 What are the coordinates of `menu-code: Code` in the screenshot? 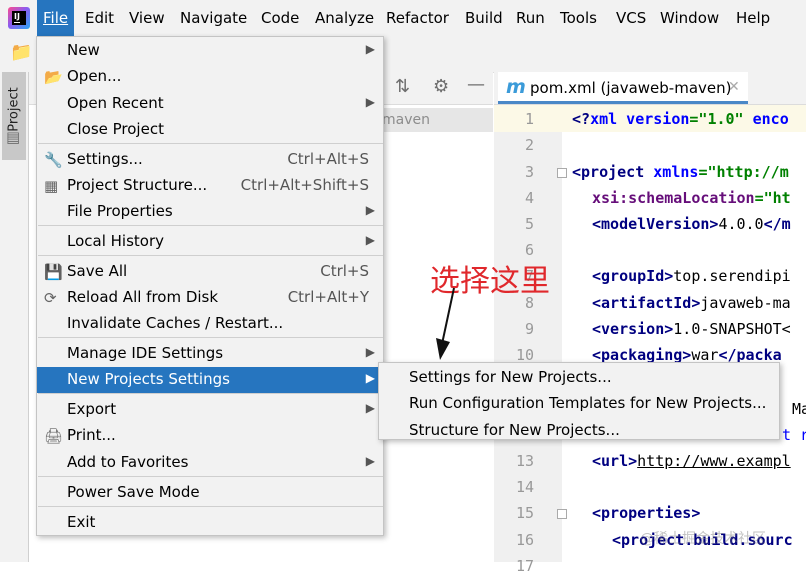 It's located at (280, 18).